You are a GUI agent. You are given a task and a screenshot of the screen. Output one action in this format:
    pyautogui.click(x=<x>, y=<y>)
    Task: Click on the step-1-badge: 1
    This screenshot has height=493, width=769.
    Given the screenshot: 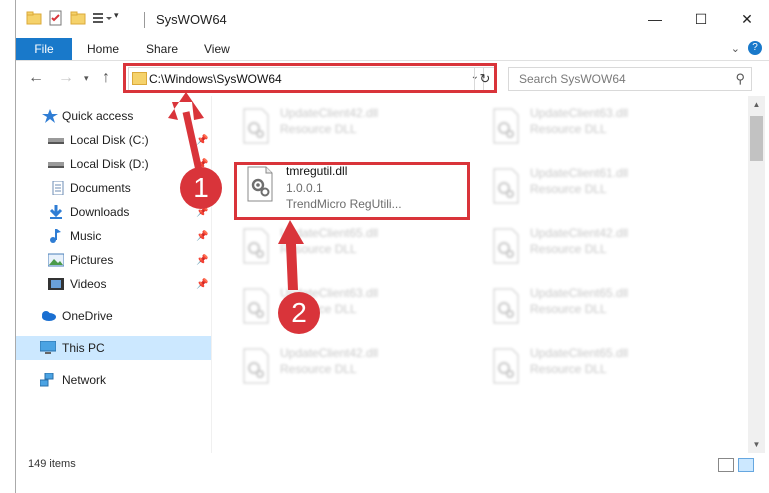 What is the action you would take?
    pyautogui.click(x=201, y=188)
    